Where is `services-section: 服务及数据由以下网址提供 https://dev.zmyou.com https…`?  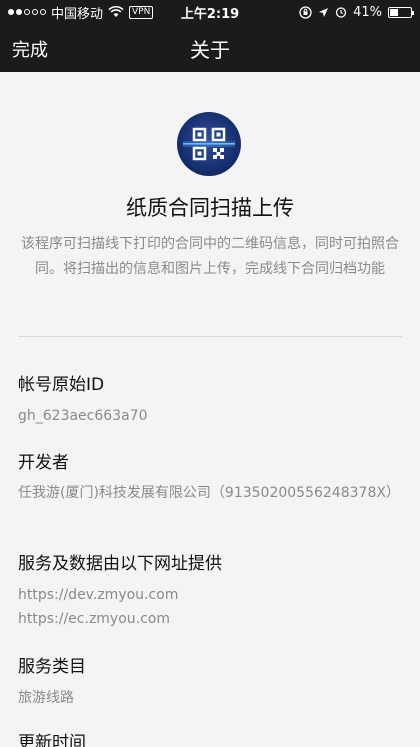
services-section: 服务及数据由以下网址提供 https://dev.zmyou.com https… is located at coordinates (213, 590).